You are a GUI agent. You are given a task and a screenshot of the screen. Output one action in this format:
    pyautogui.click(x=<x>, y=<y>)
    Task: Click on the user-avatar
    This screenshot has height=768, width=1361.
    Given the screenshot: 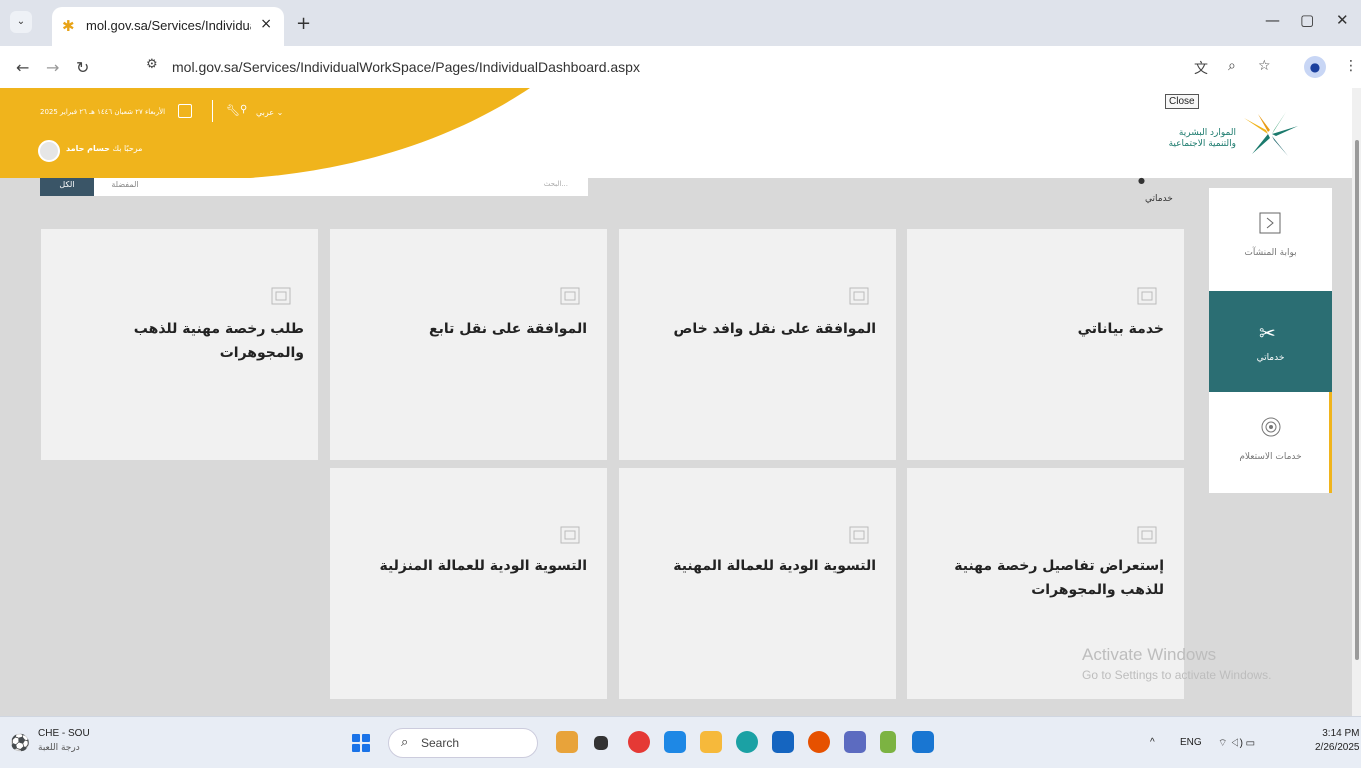 What is the action you would take?
    pyautogui.click(x=49, y=151)
    